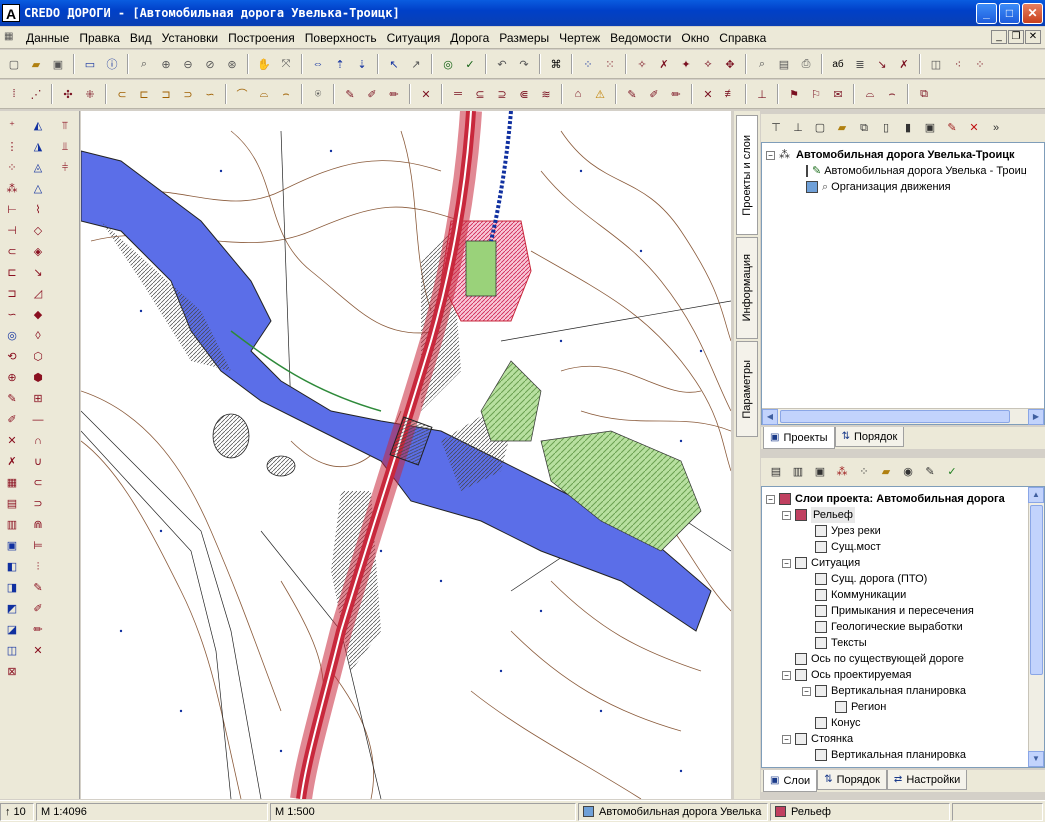  What do you see at coordinates (12, 336) in the screenshot?
I see `circle-icon: ◎` at bounding box center [12, 336].